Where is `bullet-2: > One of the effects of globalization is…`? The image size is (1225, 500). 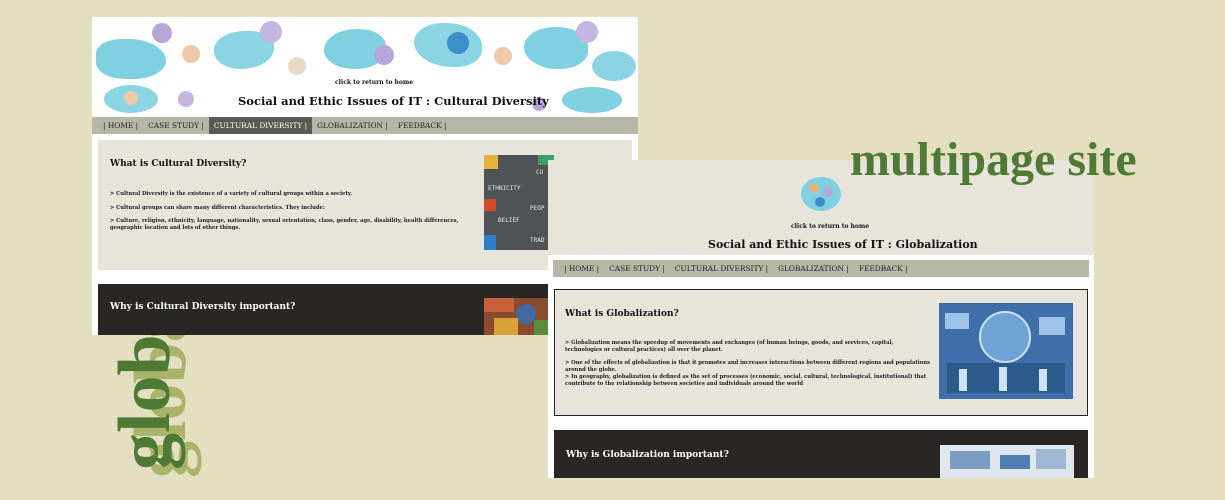
bullet-2: > One of the effects of globalization is… is located at coordinates (747, 367).